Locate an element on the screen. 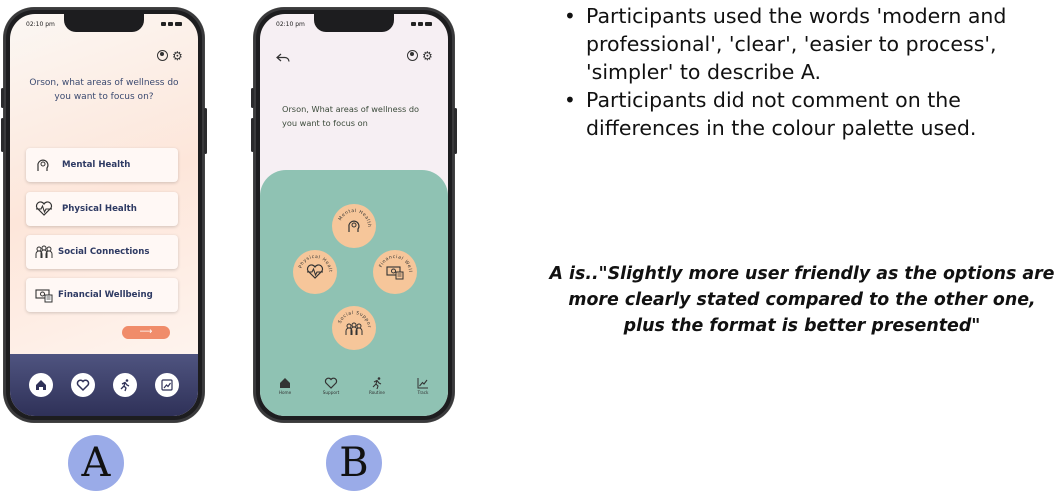 This screenshot has width=1060, height=496. option-financial-wellbeing: Financial Wellbeing is located at coordinates (102, 295).